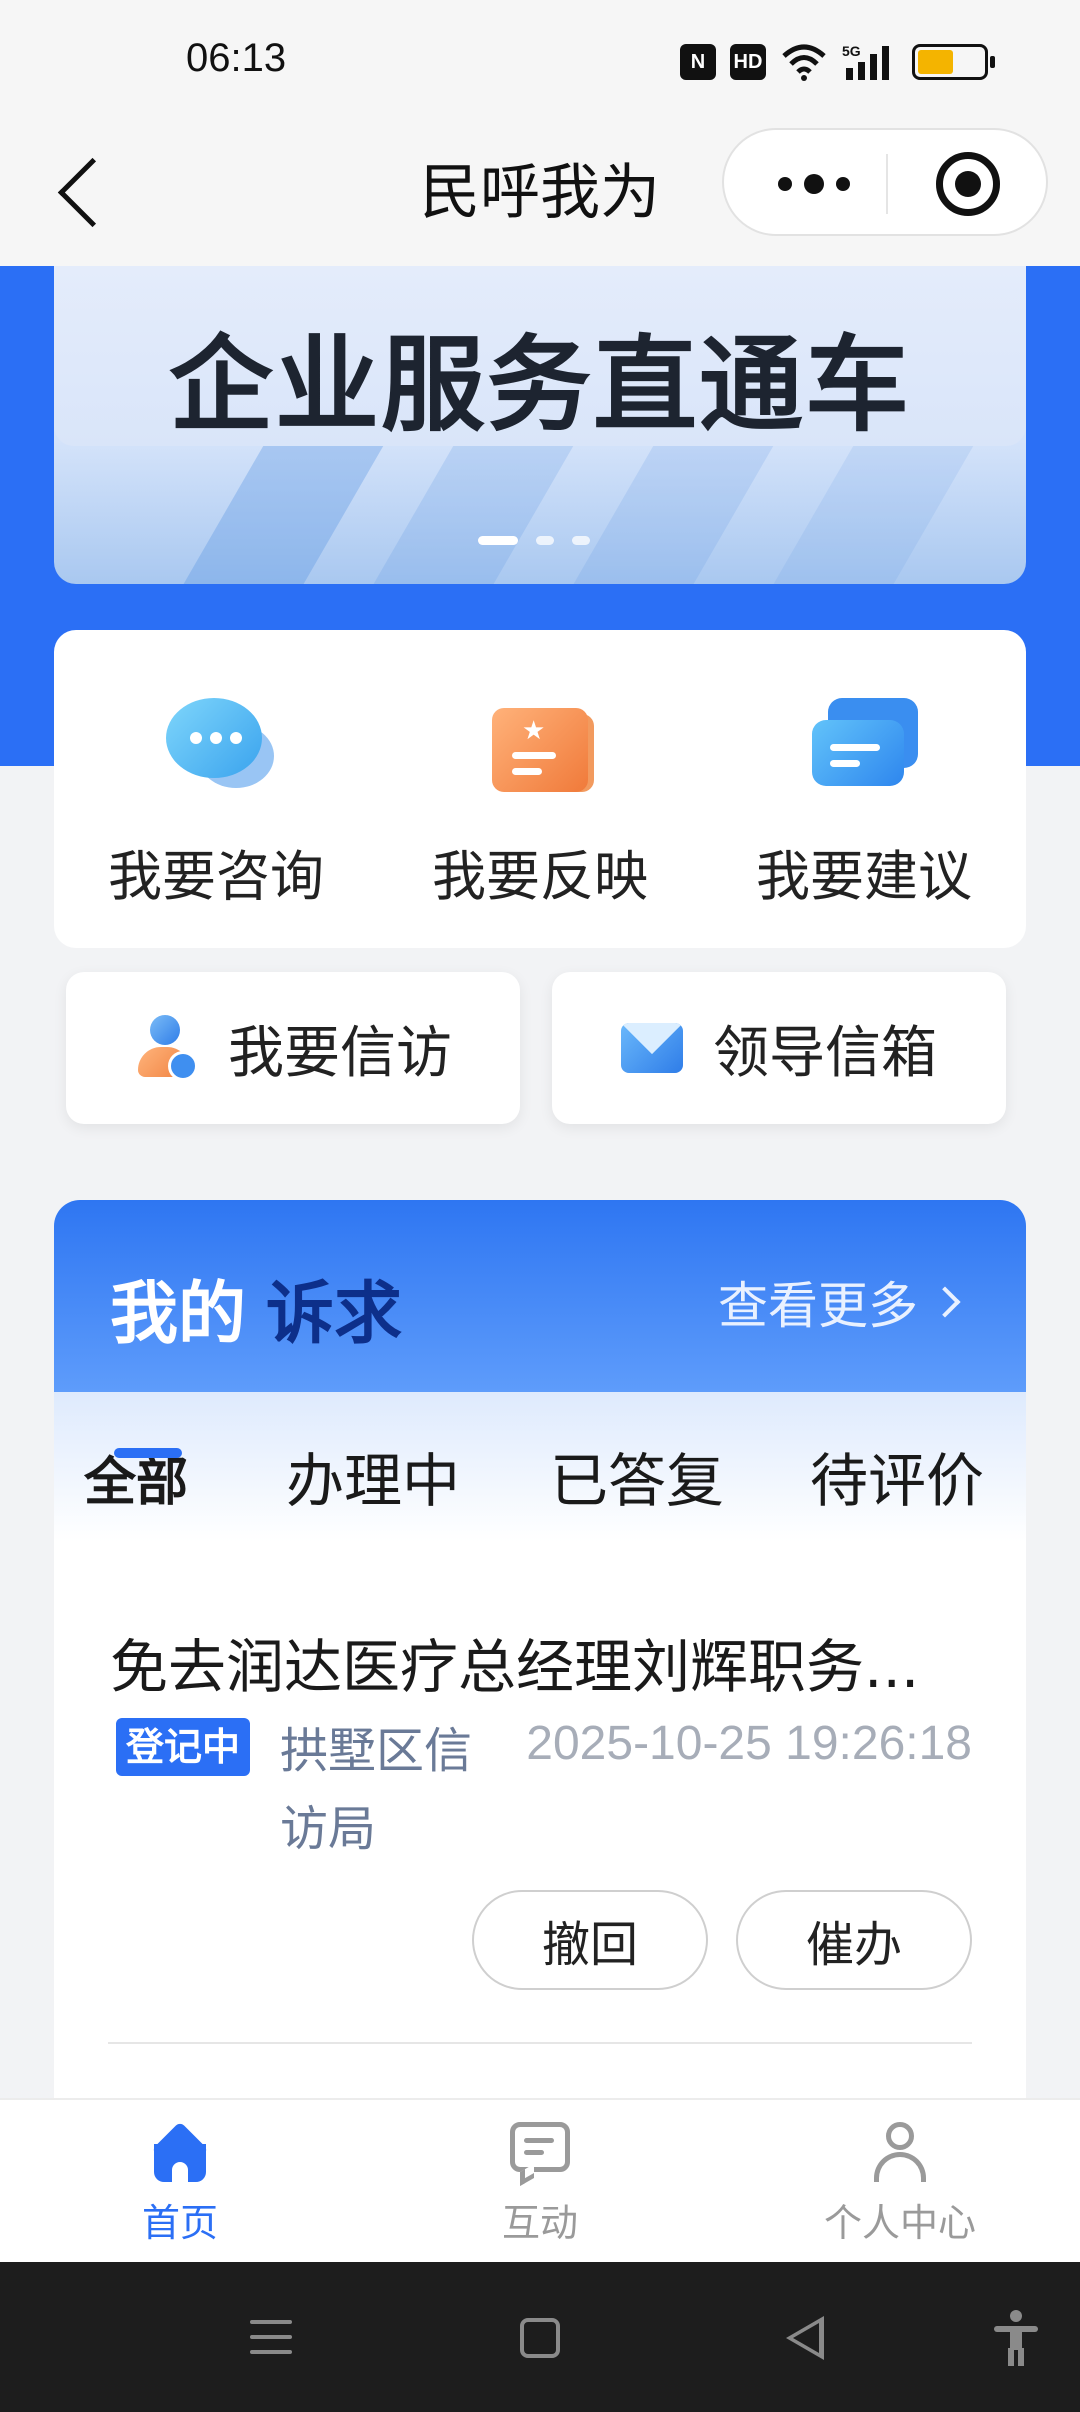 The image size is (1080, 2412). What do you see at coordinates (900, 2152) in the screenshot?
I see `user-icon` at bounding box center [900, 2152].